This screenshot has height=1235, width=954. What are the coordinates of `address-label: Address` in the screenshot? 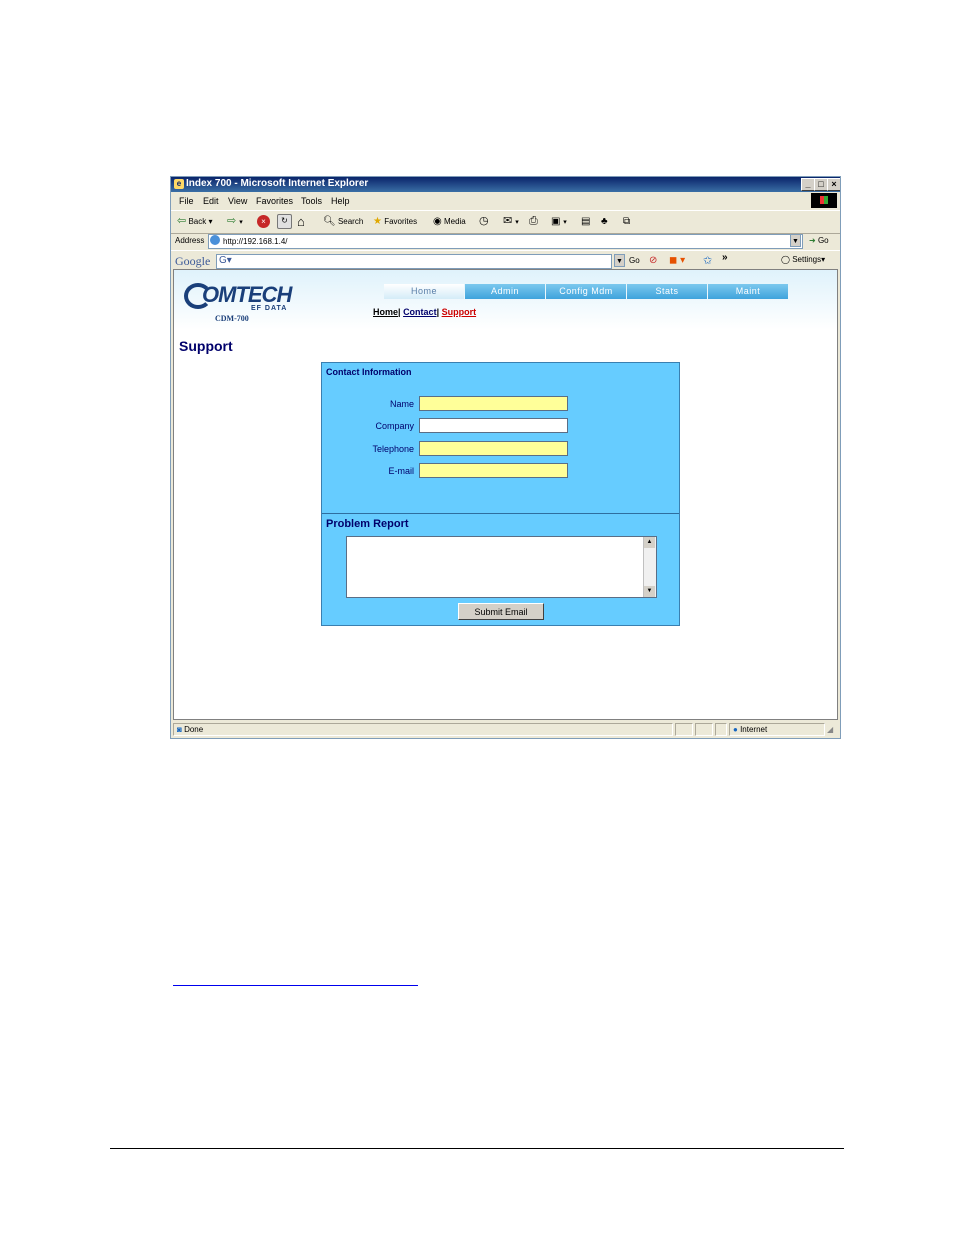 It's located at (190, 240).